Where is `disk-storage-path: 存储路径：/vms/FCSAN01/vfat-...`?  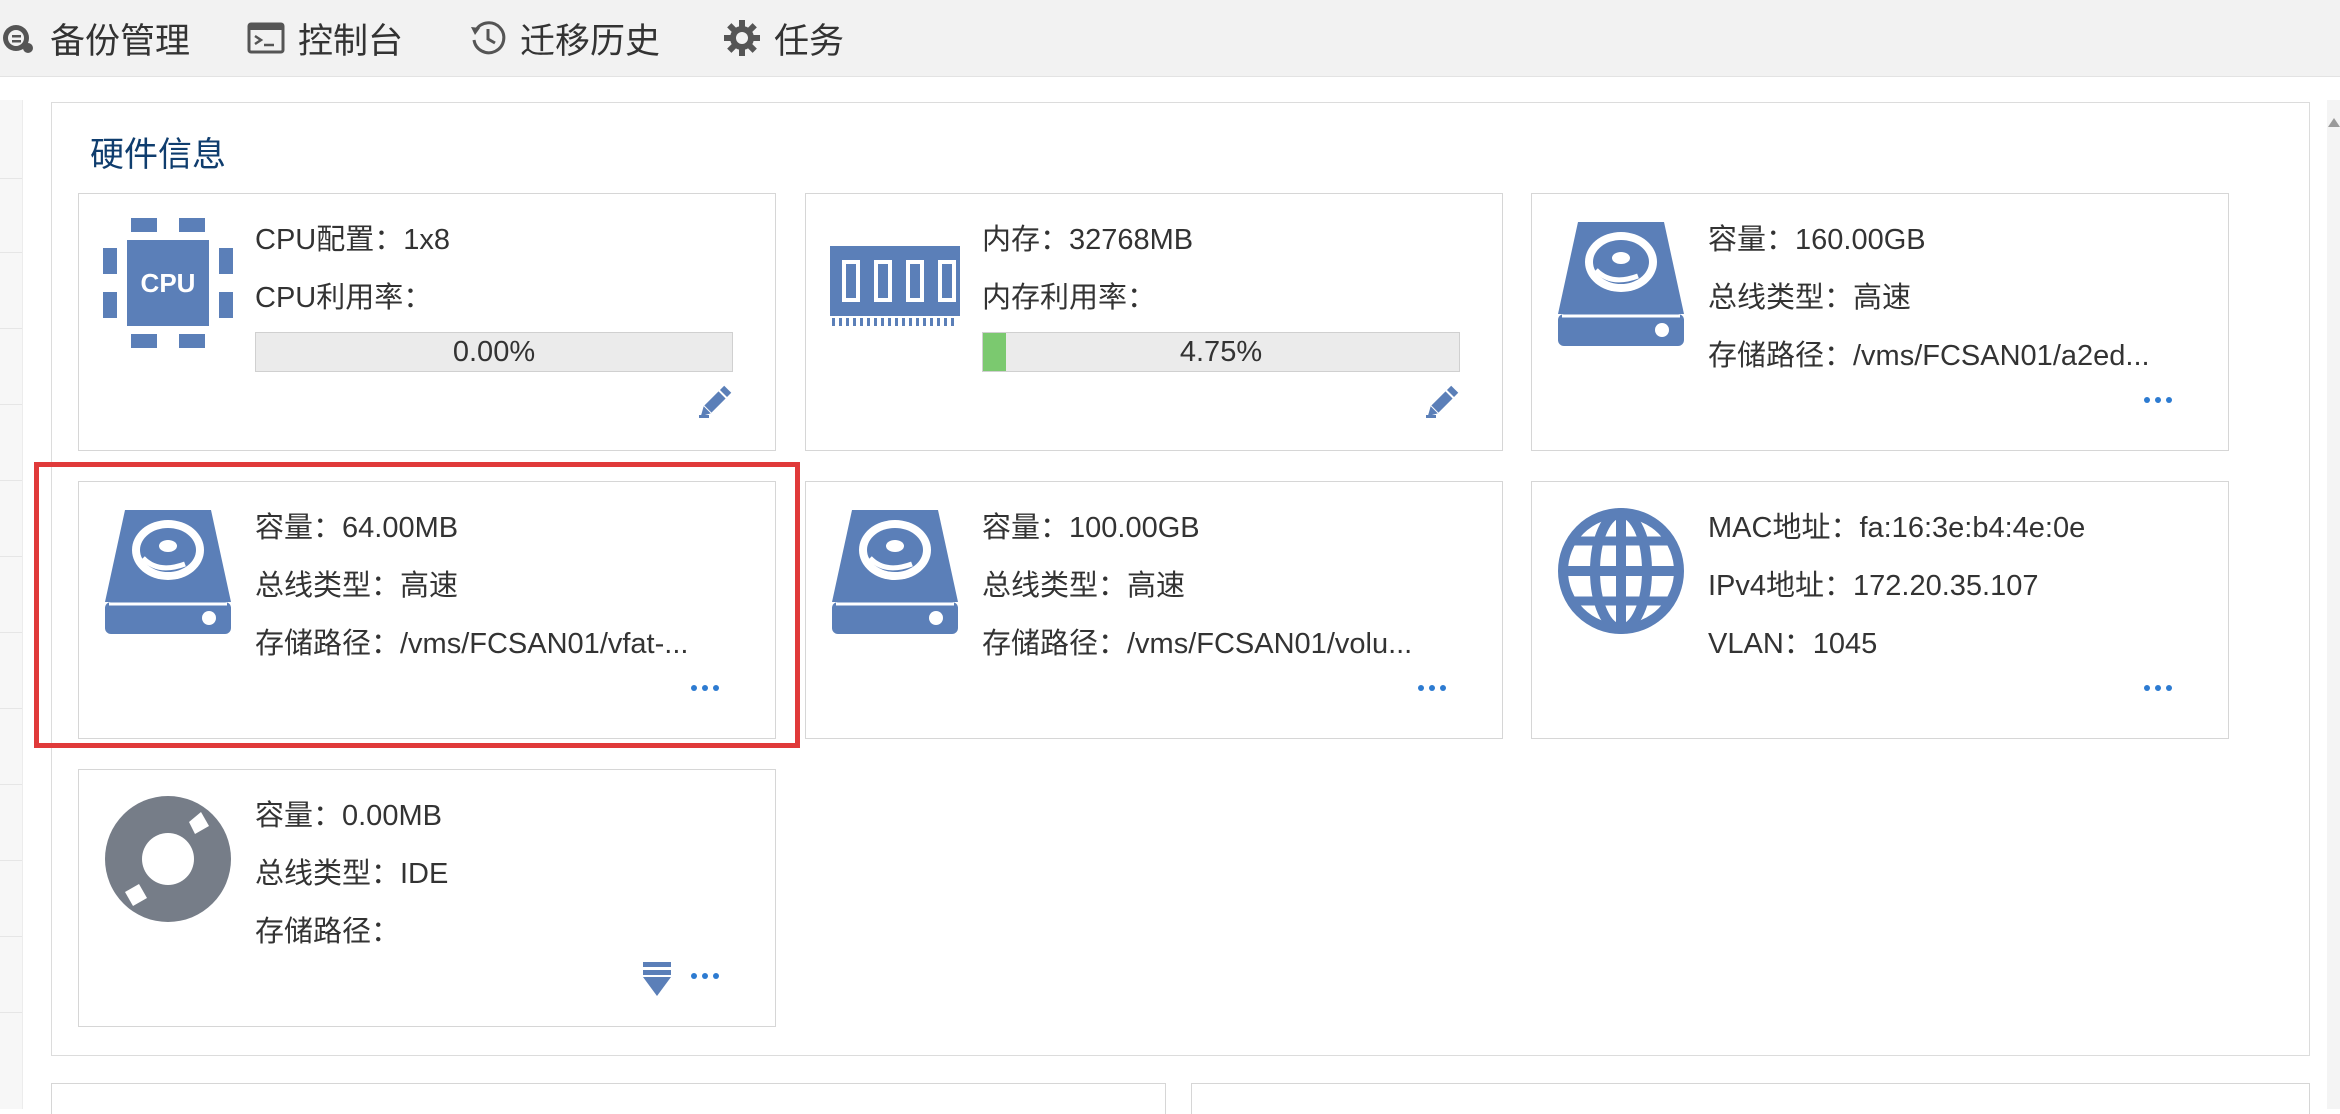
disk-storage-path: 存储路径：/vms/FCSAN01/vfat-... is located at coordinates (472, 644).